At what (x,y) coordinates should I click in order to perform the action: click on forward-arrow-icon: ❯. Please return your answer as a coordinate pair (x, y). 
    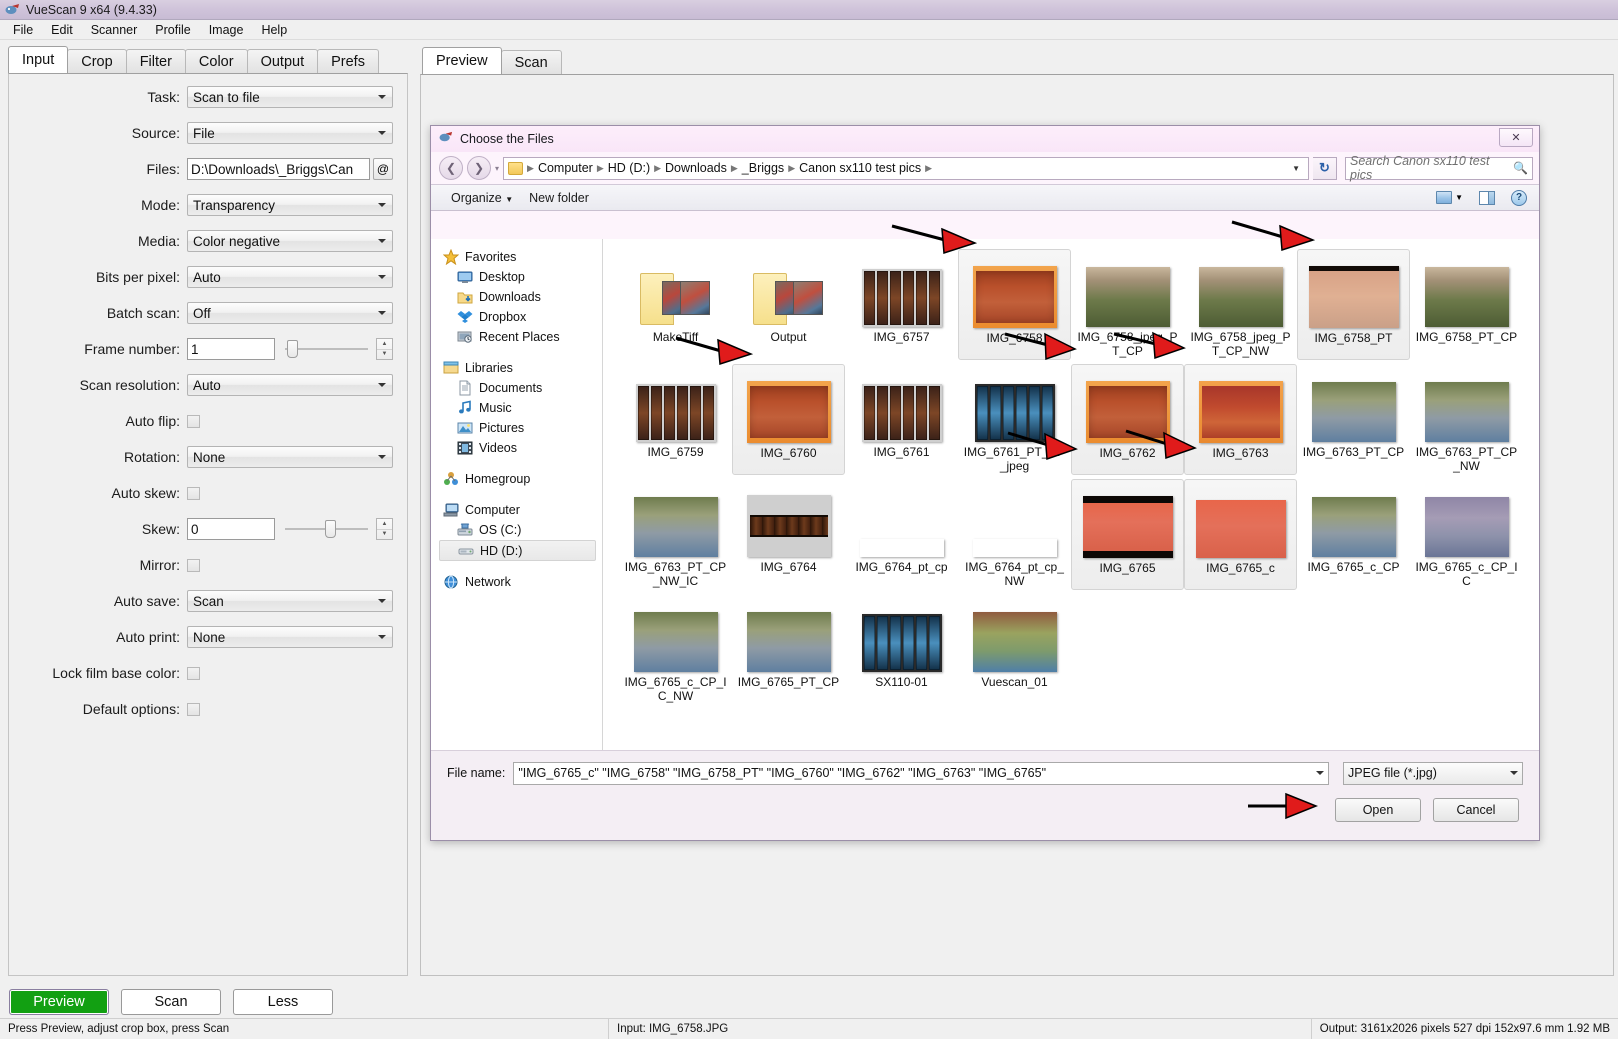
    Looking at the image, I should click on (479, 168).